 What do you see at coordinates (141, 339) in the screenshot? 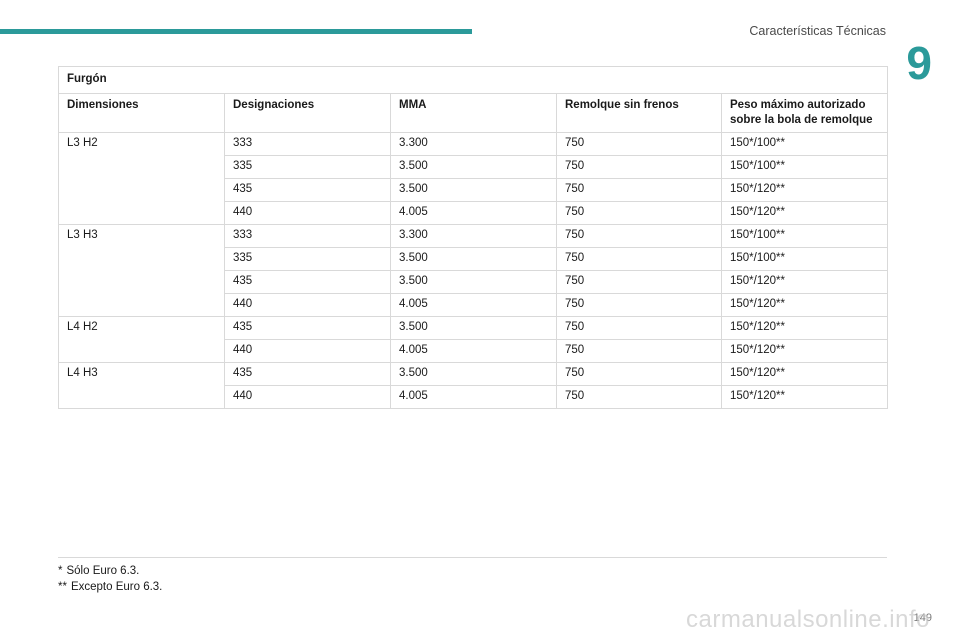
I see `dimension-cell: L4 H2` at bounding box center [141, 339].